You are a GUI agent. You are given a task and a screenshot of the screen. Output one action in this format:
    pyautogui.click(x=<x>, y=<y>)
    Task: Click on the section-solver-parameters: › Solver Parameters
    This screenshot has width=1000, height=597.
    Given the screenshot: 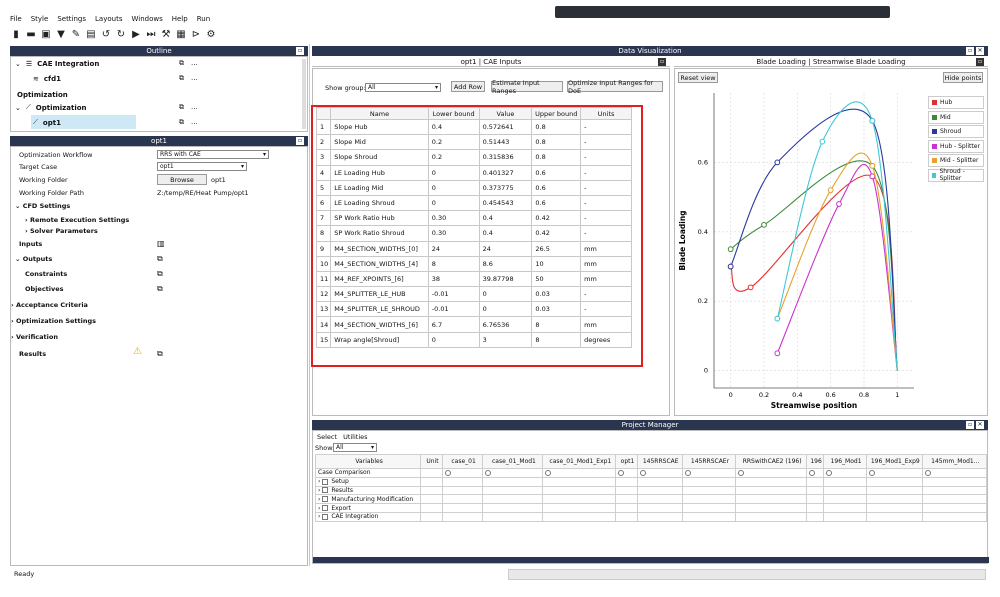 What is the action you would take?
    pyautogui.click(x=61, y=230)
    